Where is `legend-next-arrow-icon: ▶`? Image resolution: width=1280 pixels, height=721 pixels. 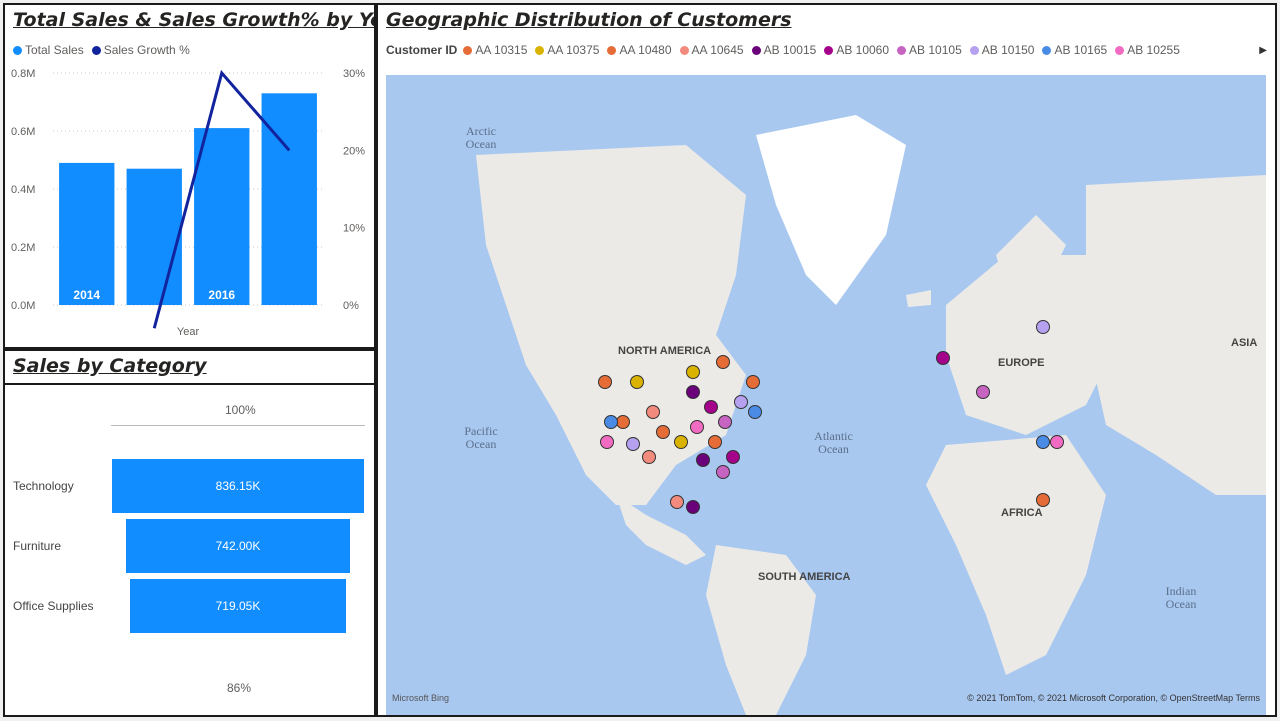
legend-next-arrow-icon: ▶ is located at coordinates (1263, 50).